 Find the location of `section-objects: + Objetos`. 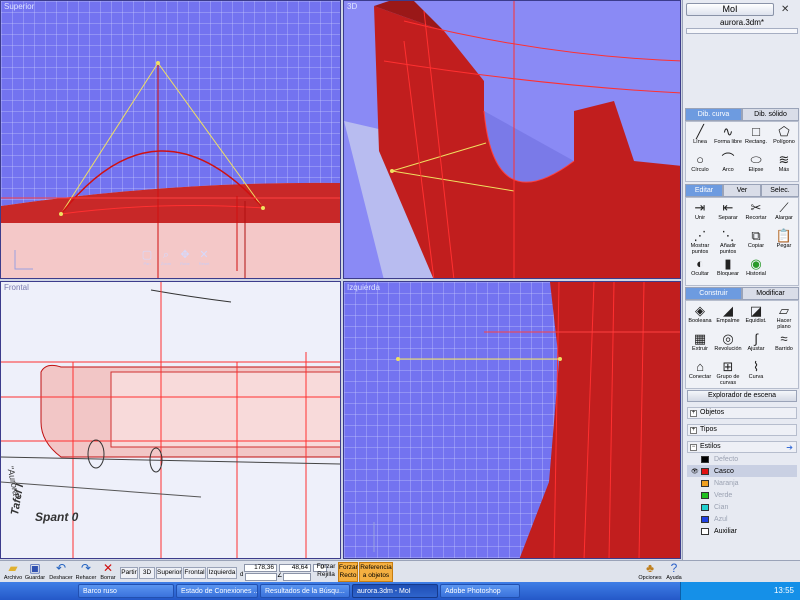

section-objects: + Objetos is located at coordinates (742, 413).